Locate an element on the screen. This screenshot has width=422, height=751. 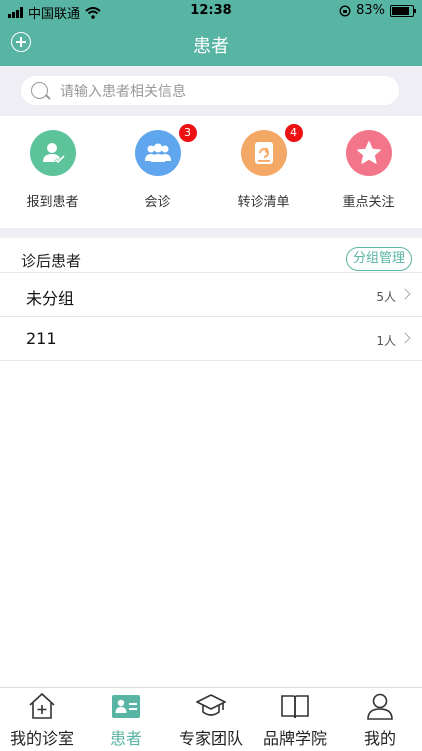
star-icon is located at coordinates (368, 153).